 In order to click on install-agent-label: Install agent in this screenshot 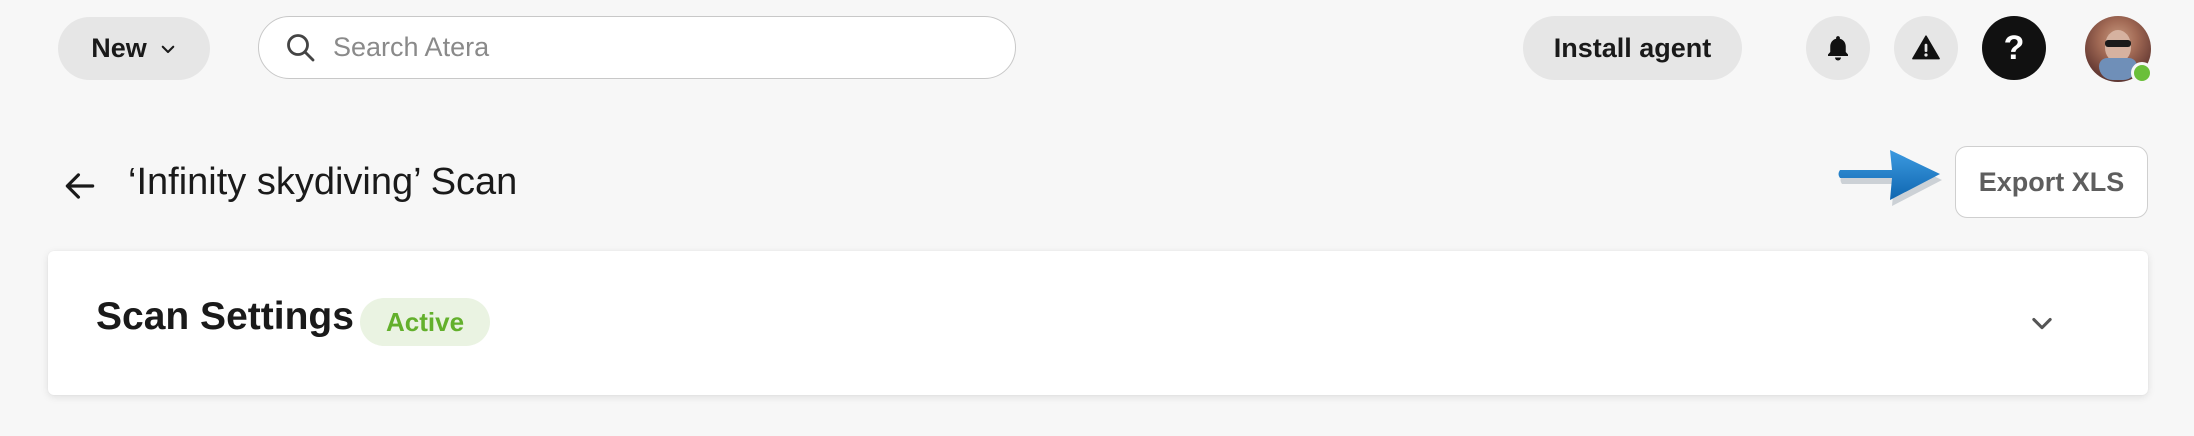, I will do `click(1632, 47)`.